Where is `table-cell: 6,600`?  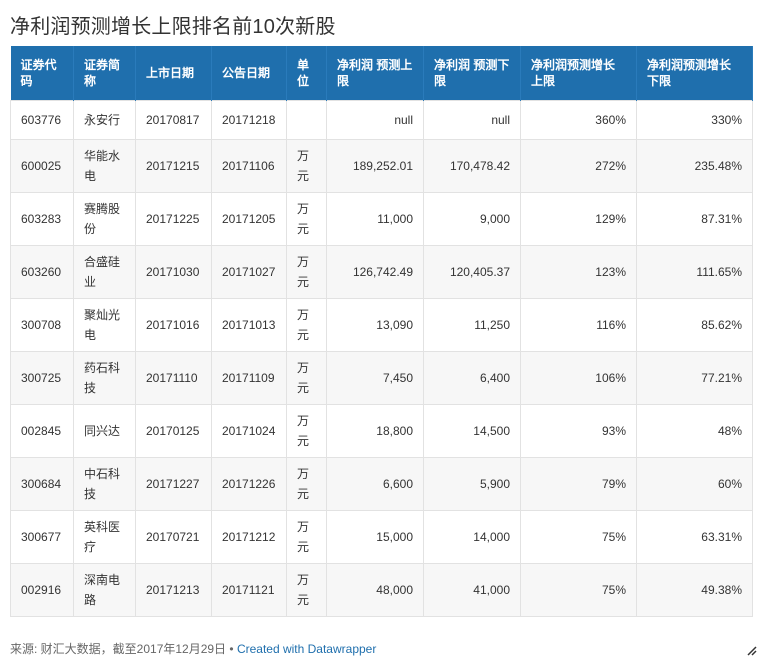 table-cell: 6,600 is located at coordinates (375, 484).